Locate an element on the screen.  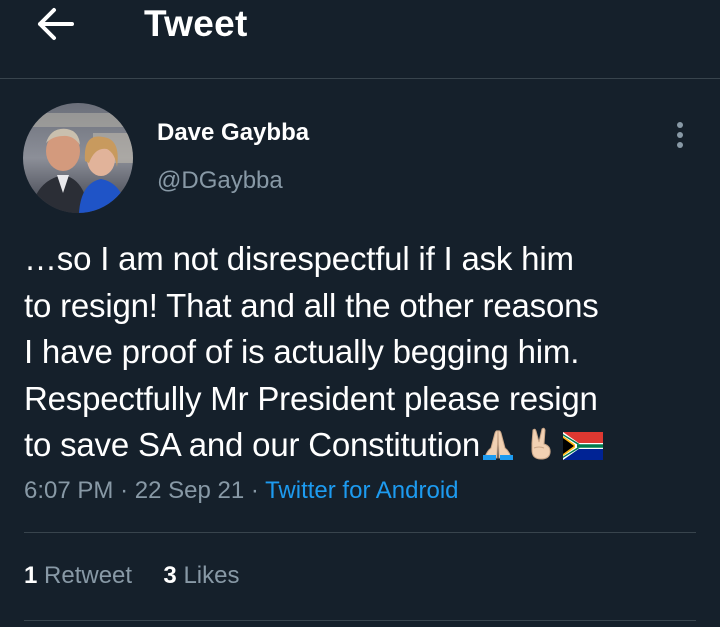
tweet-stats: 1 Retweet 3 Likes is located at coordinates (131, 576).